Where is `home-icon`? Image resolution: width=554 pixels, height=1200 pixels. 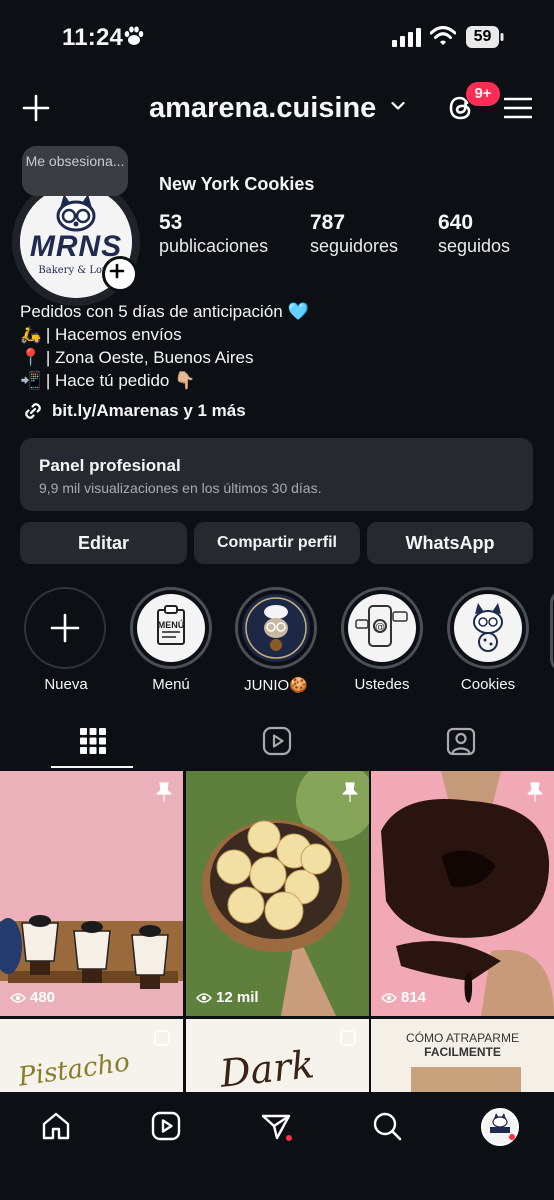 home-icon is located at coordinates (56, 1126).